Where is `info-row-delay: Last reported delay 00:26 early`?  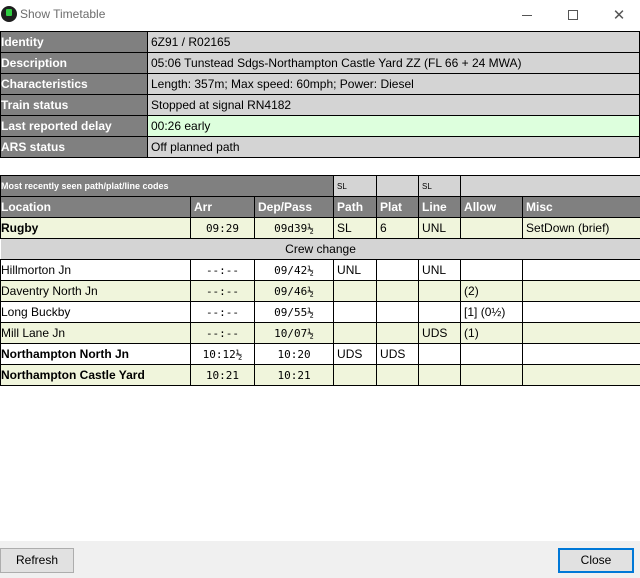 info-row-delay: Last reported delay 00:26 early is located at coordinates (320, 126).